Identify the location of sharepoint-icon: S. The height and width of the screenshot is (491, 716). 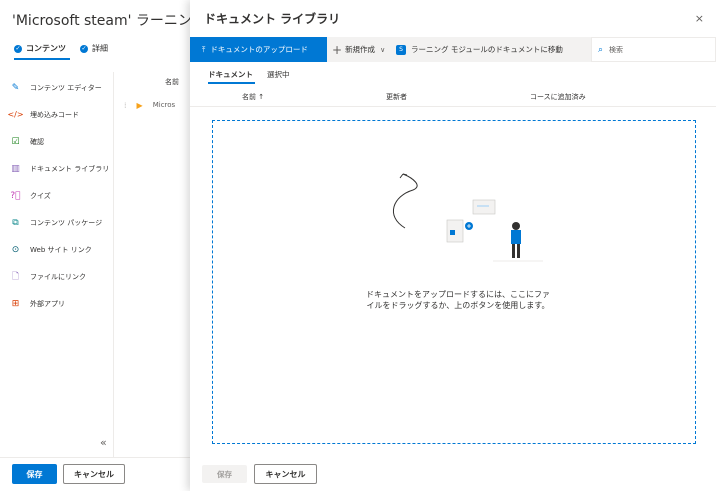
(401, 49).